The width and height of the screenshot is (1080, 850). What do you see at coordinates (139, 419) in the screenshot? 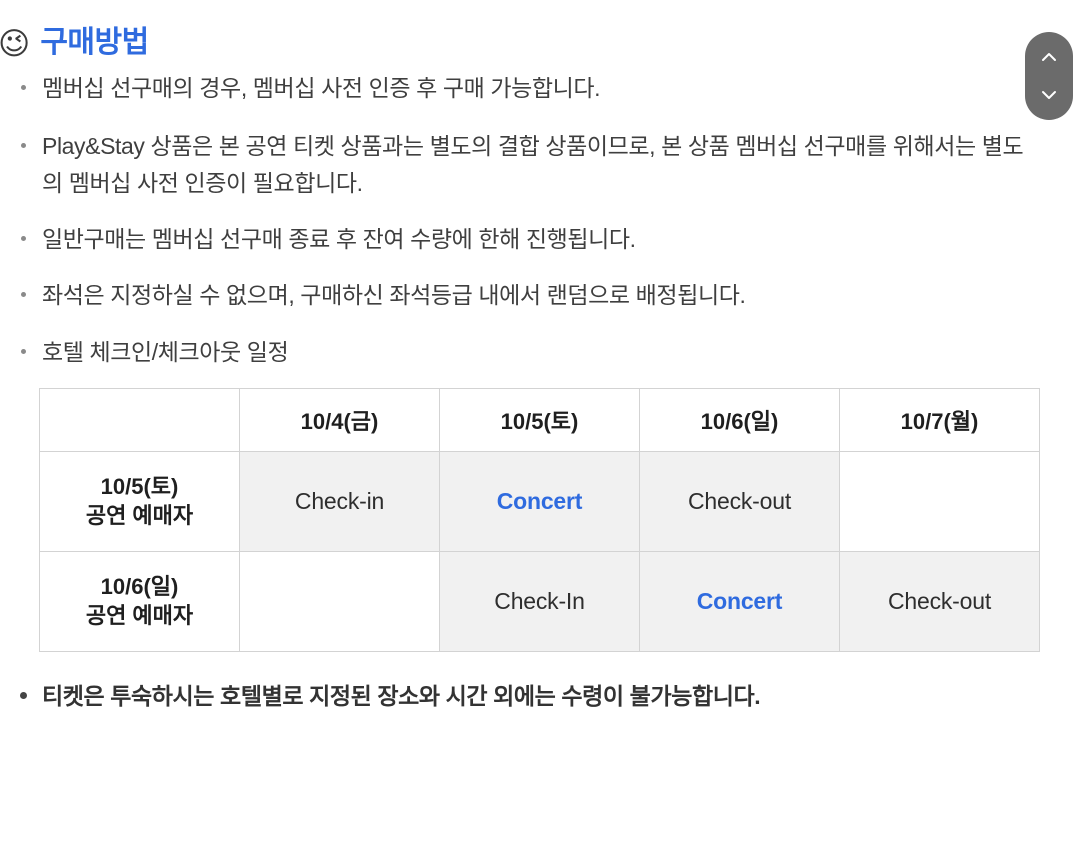
I see `table-header-corner` at bounding box center [139, 419].